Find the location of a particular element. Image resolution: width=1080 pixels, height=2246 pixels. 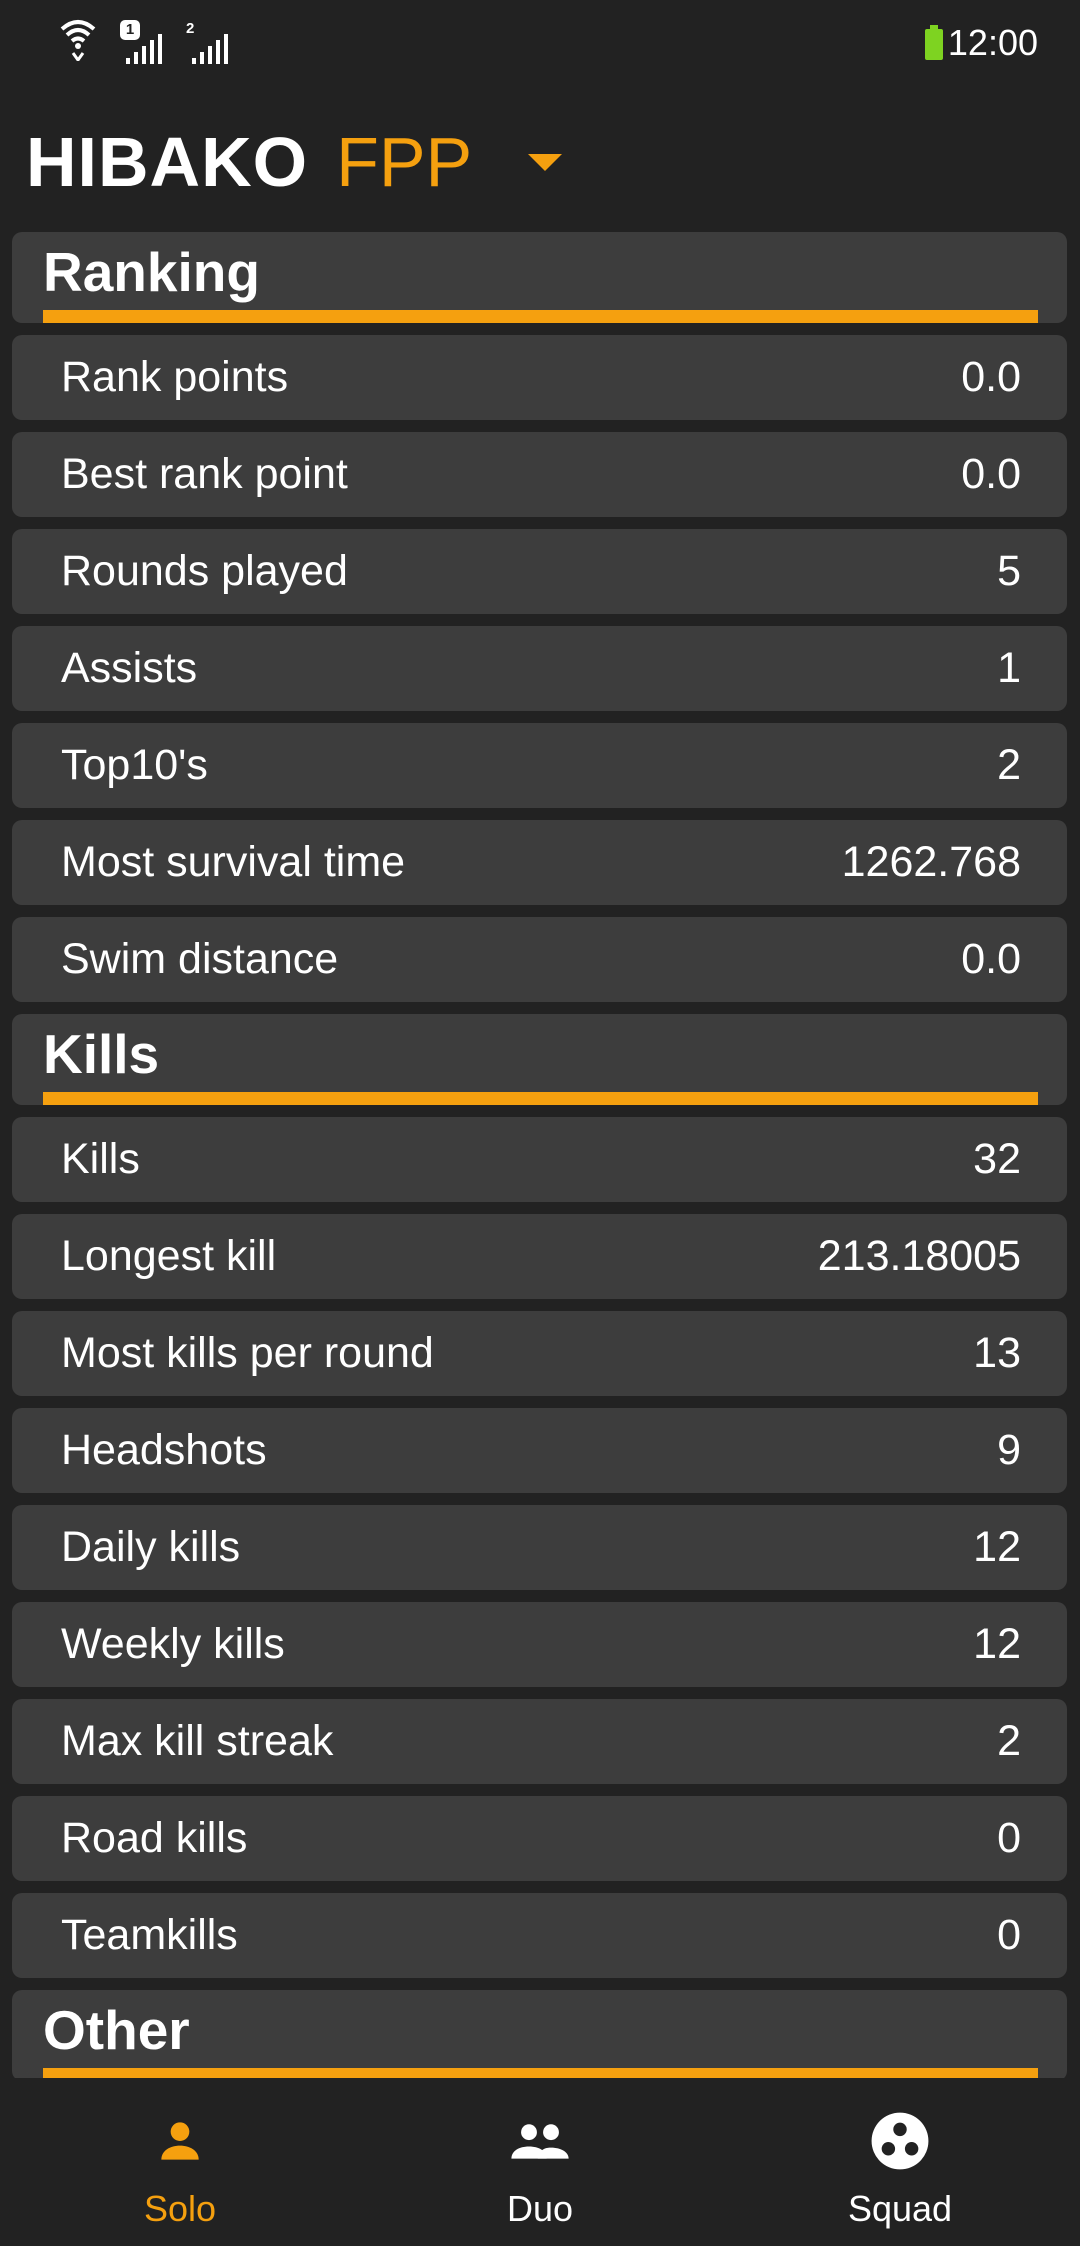

stat-label: Swim distance is located at coordinates (200, 959).